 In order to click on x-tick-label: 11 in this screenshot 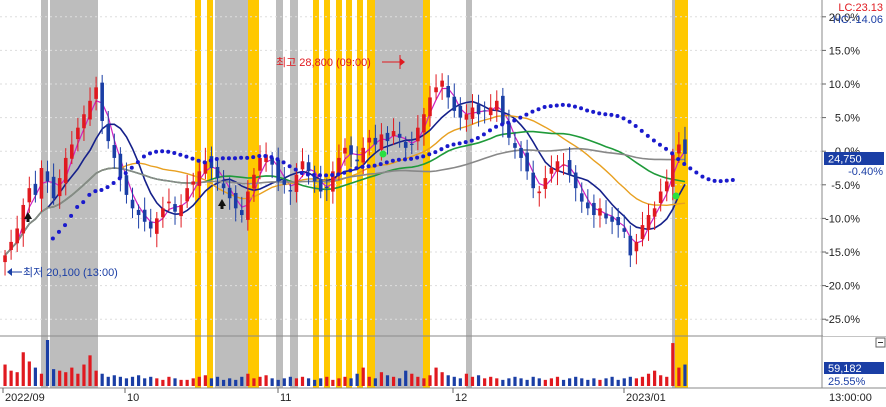, I will do `click(285, 398)`.